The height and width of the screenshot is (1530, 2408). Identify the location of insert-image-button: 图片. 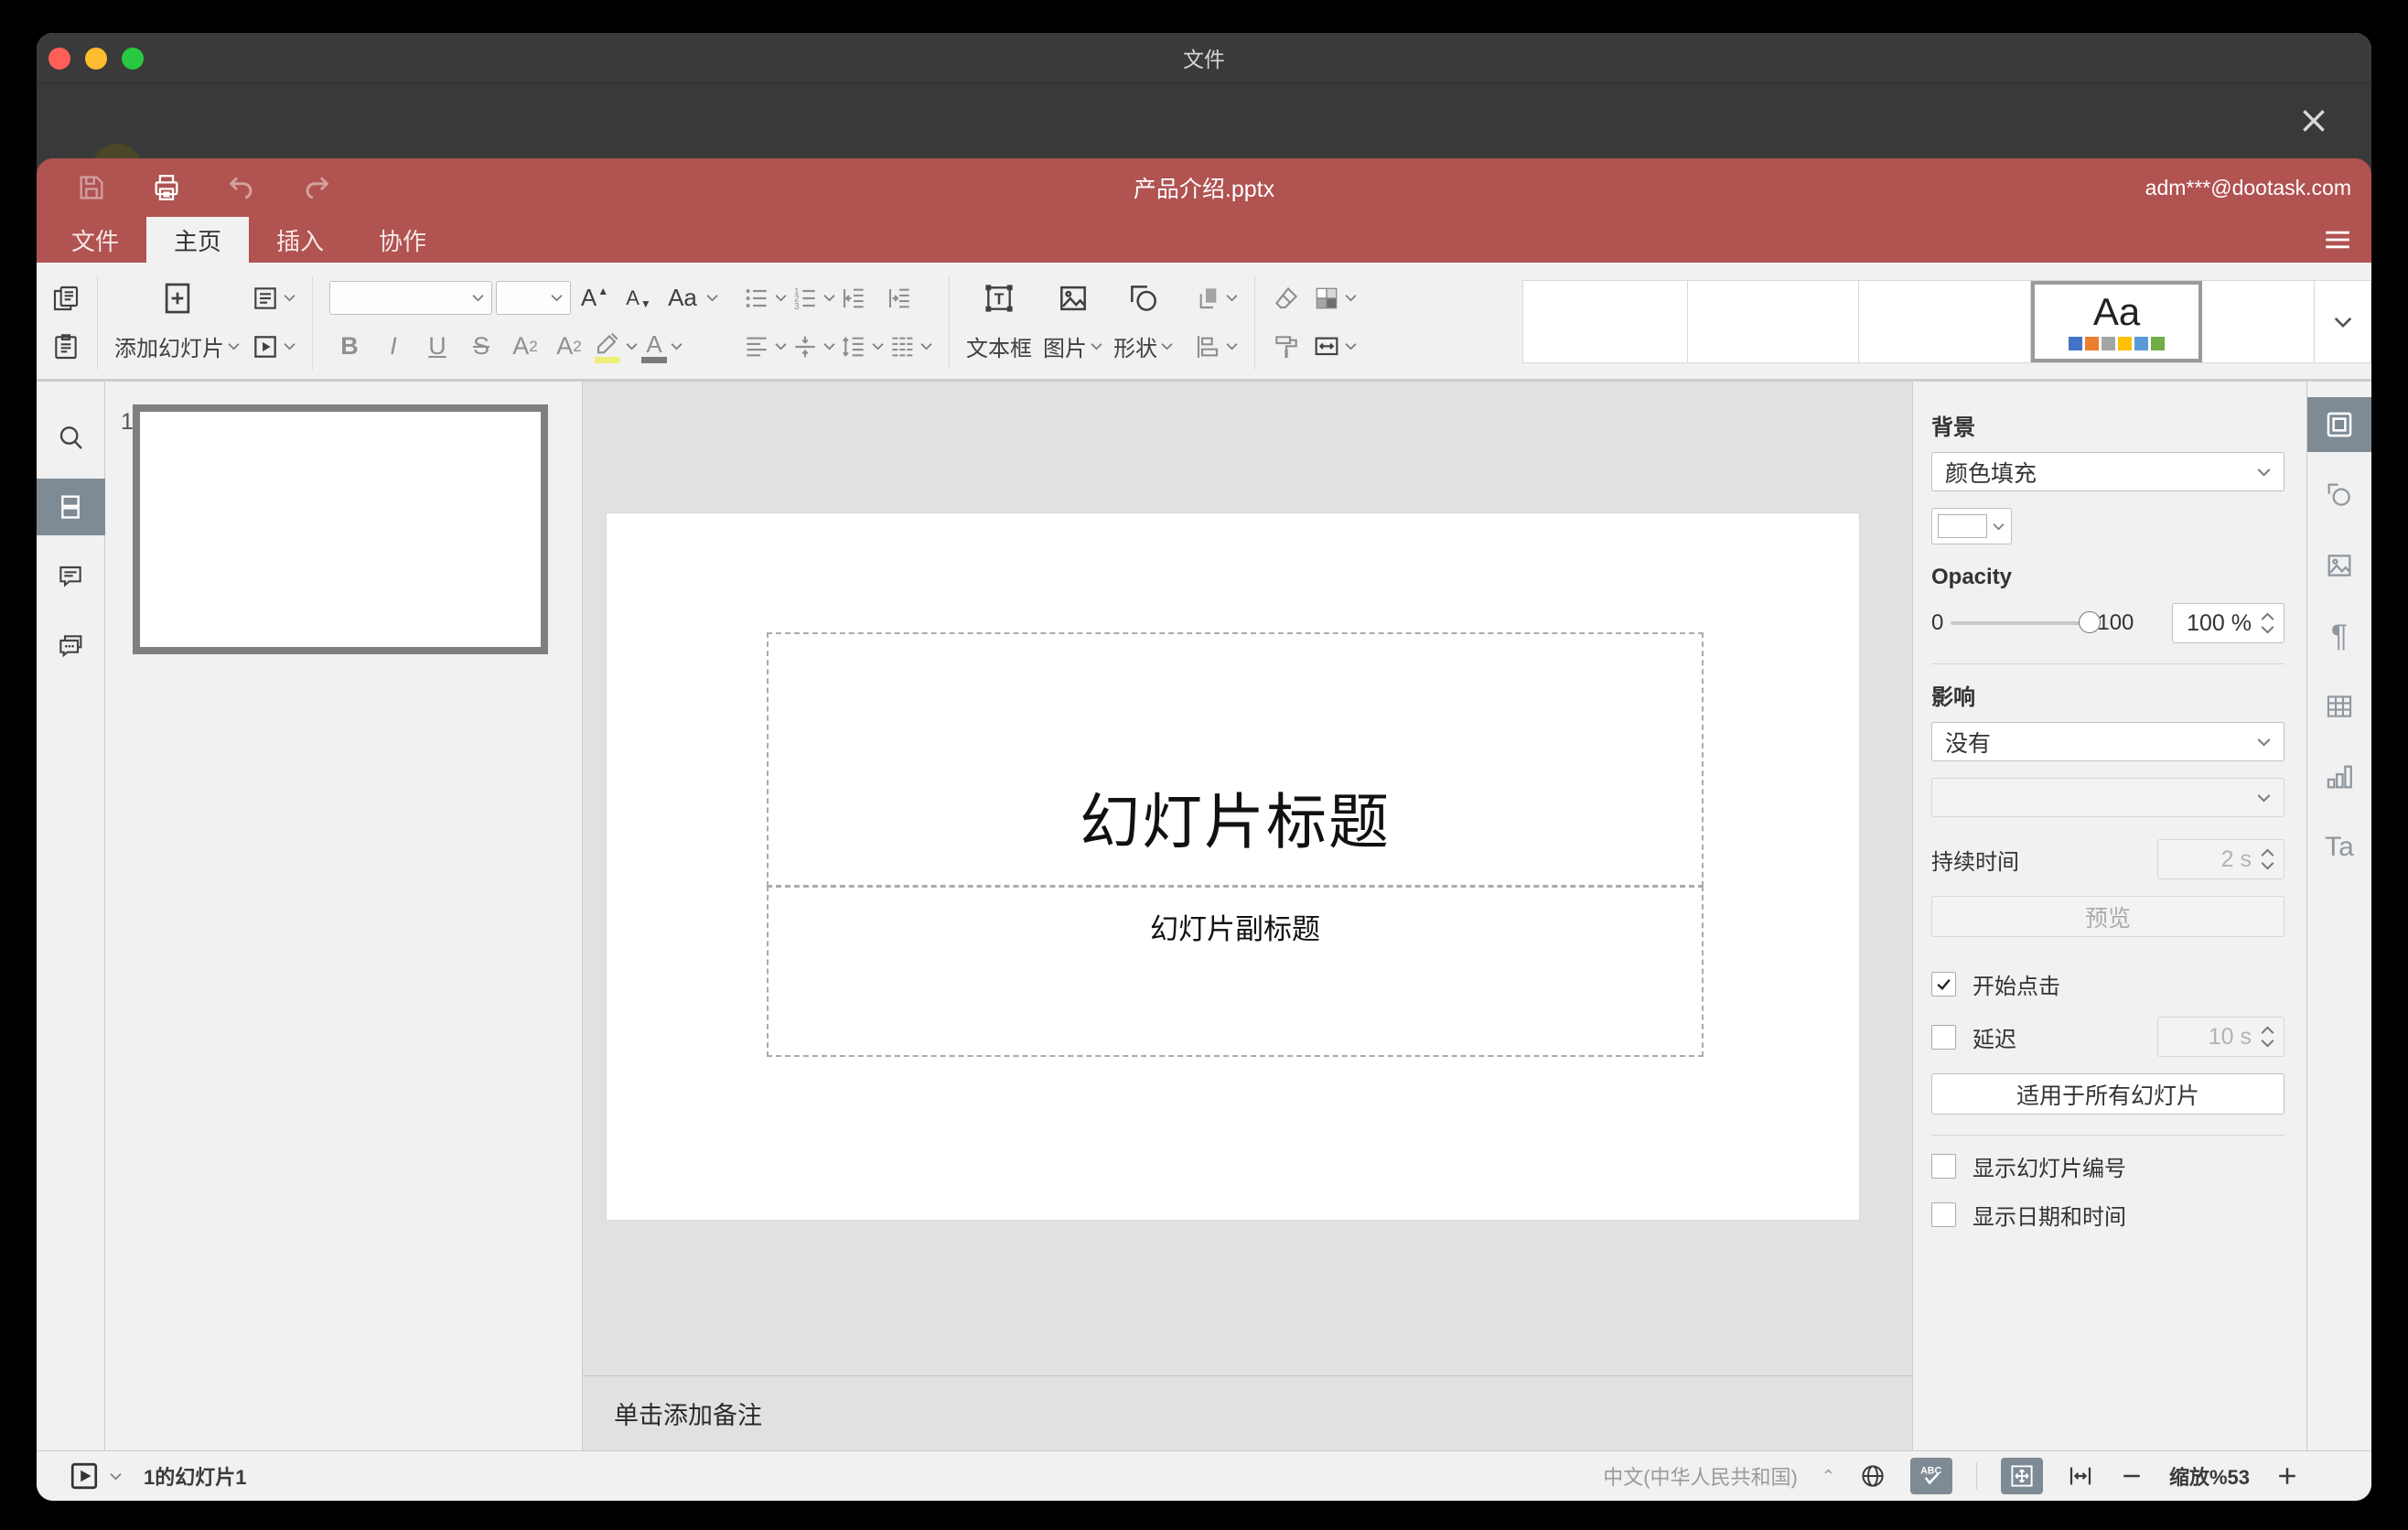
(1072, 322).